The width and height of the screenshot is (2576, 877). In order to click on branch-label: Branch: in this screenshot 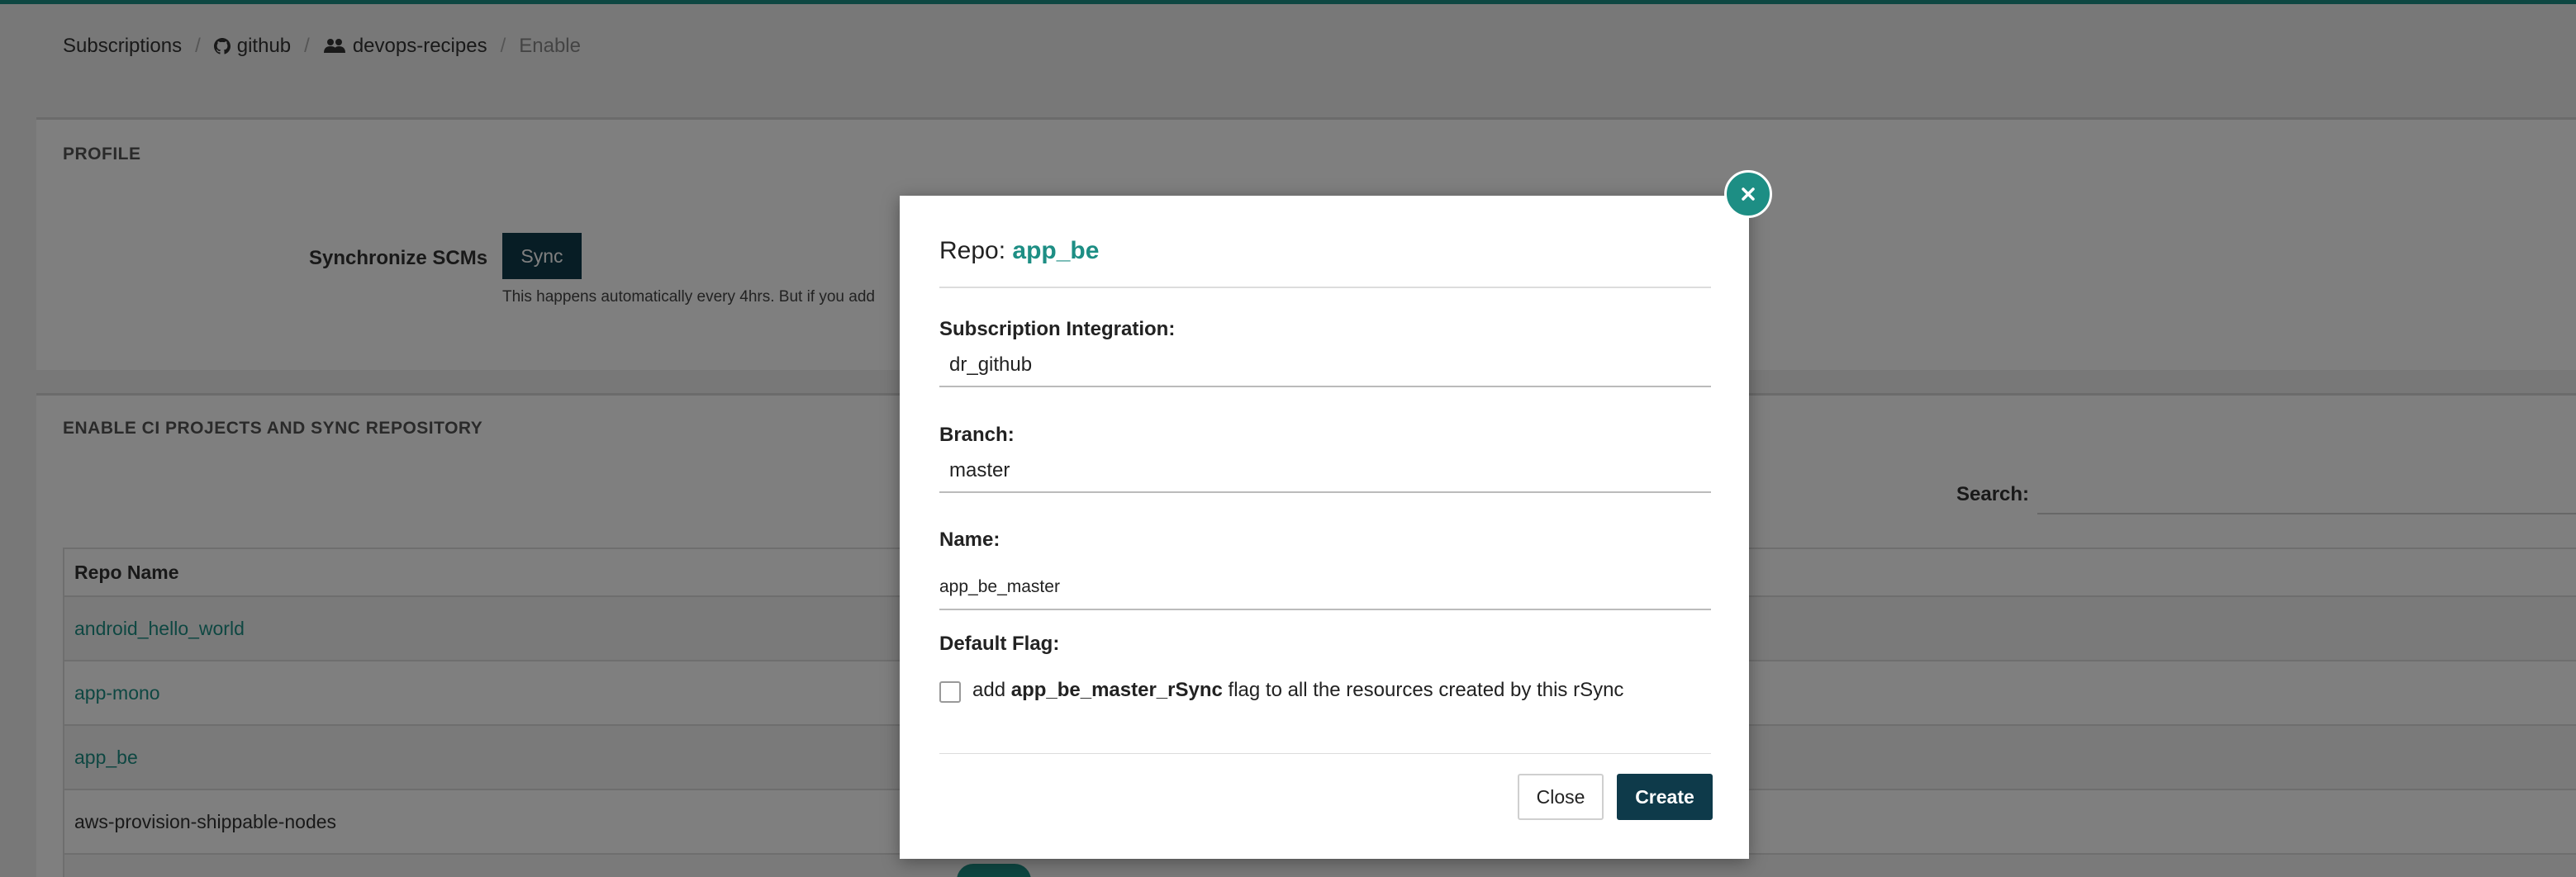, I will do `click(977, 435)`.